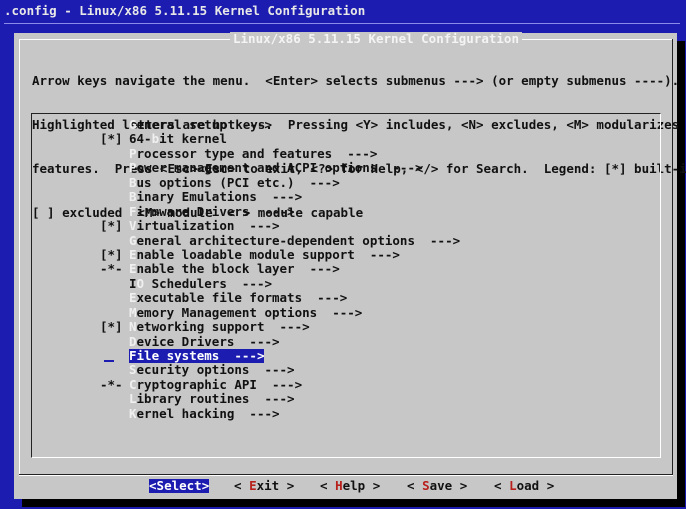 The width and height of the screenshot is (686, 509). What do you see at coordinates (238, 182) in the screenshot?
I see `menu-item-text: us options (PCI etc.) --->` at bounding box center [238, 182].